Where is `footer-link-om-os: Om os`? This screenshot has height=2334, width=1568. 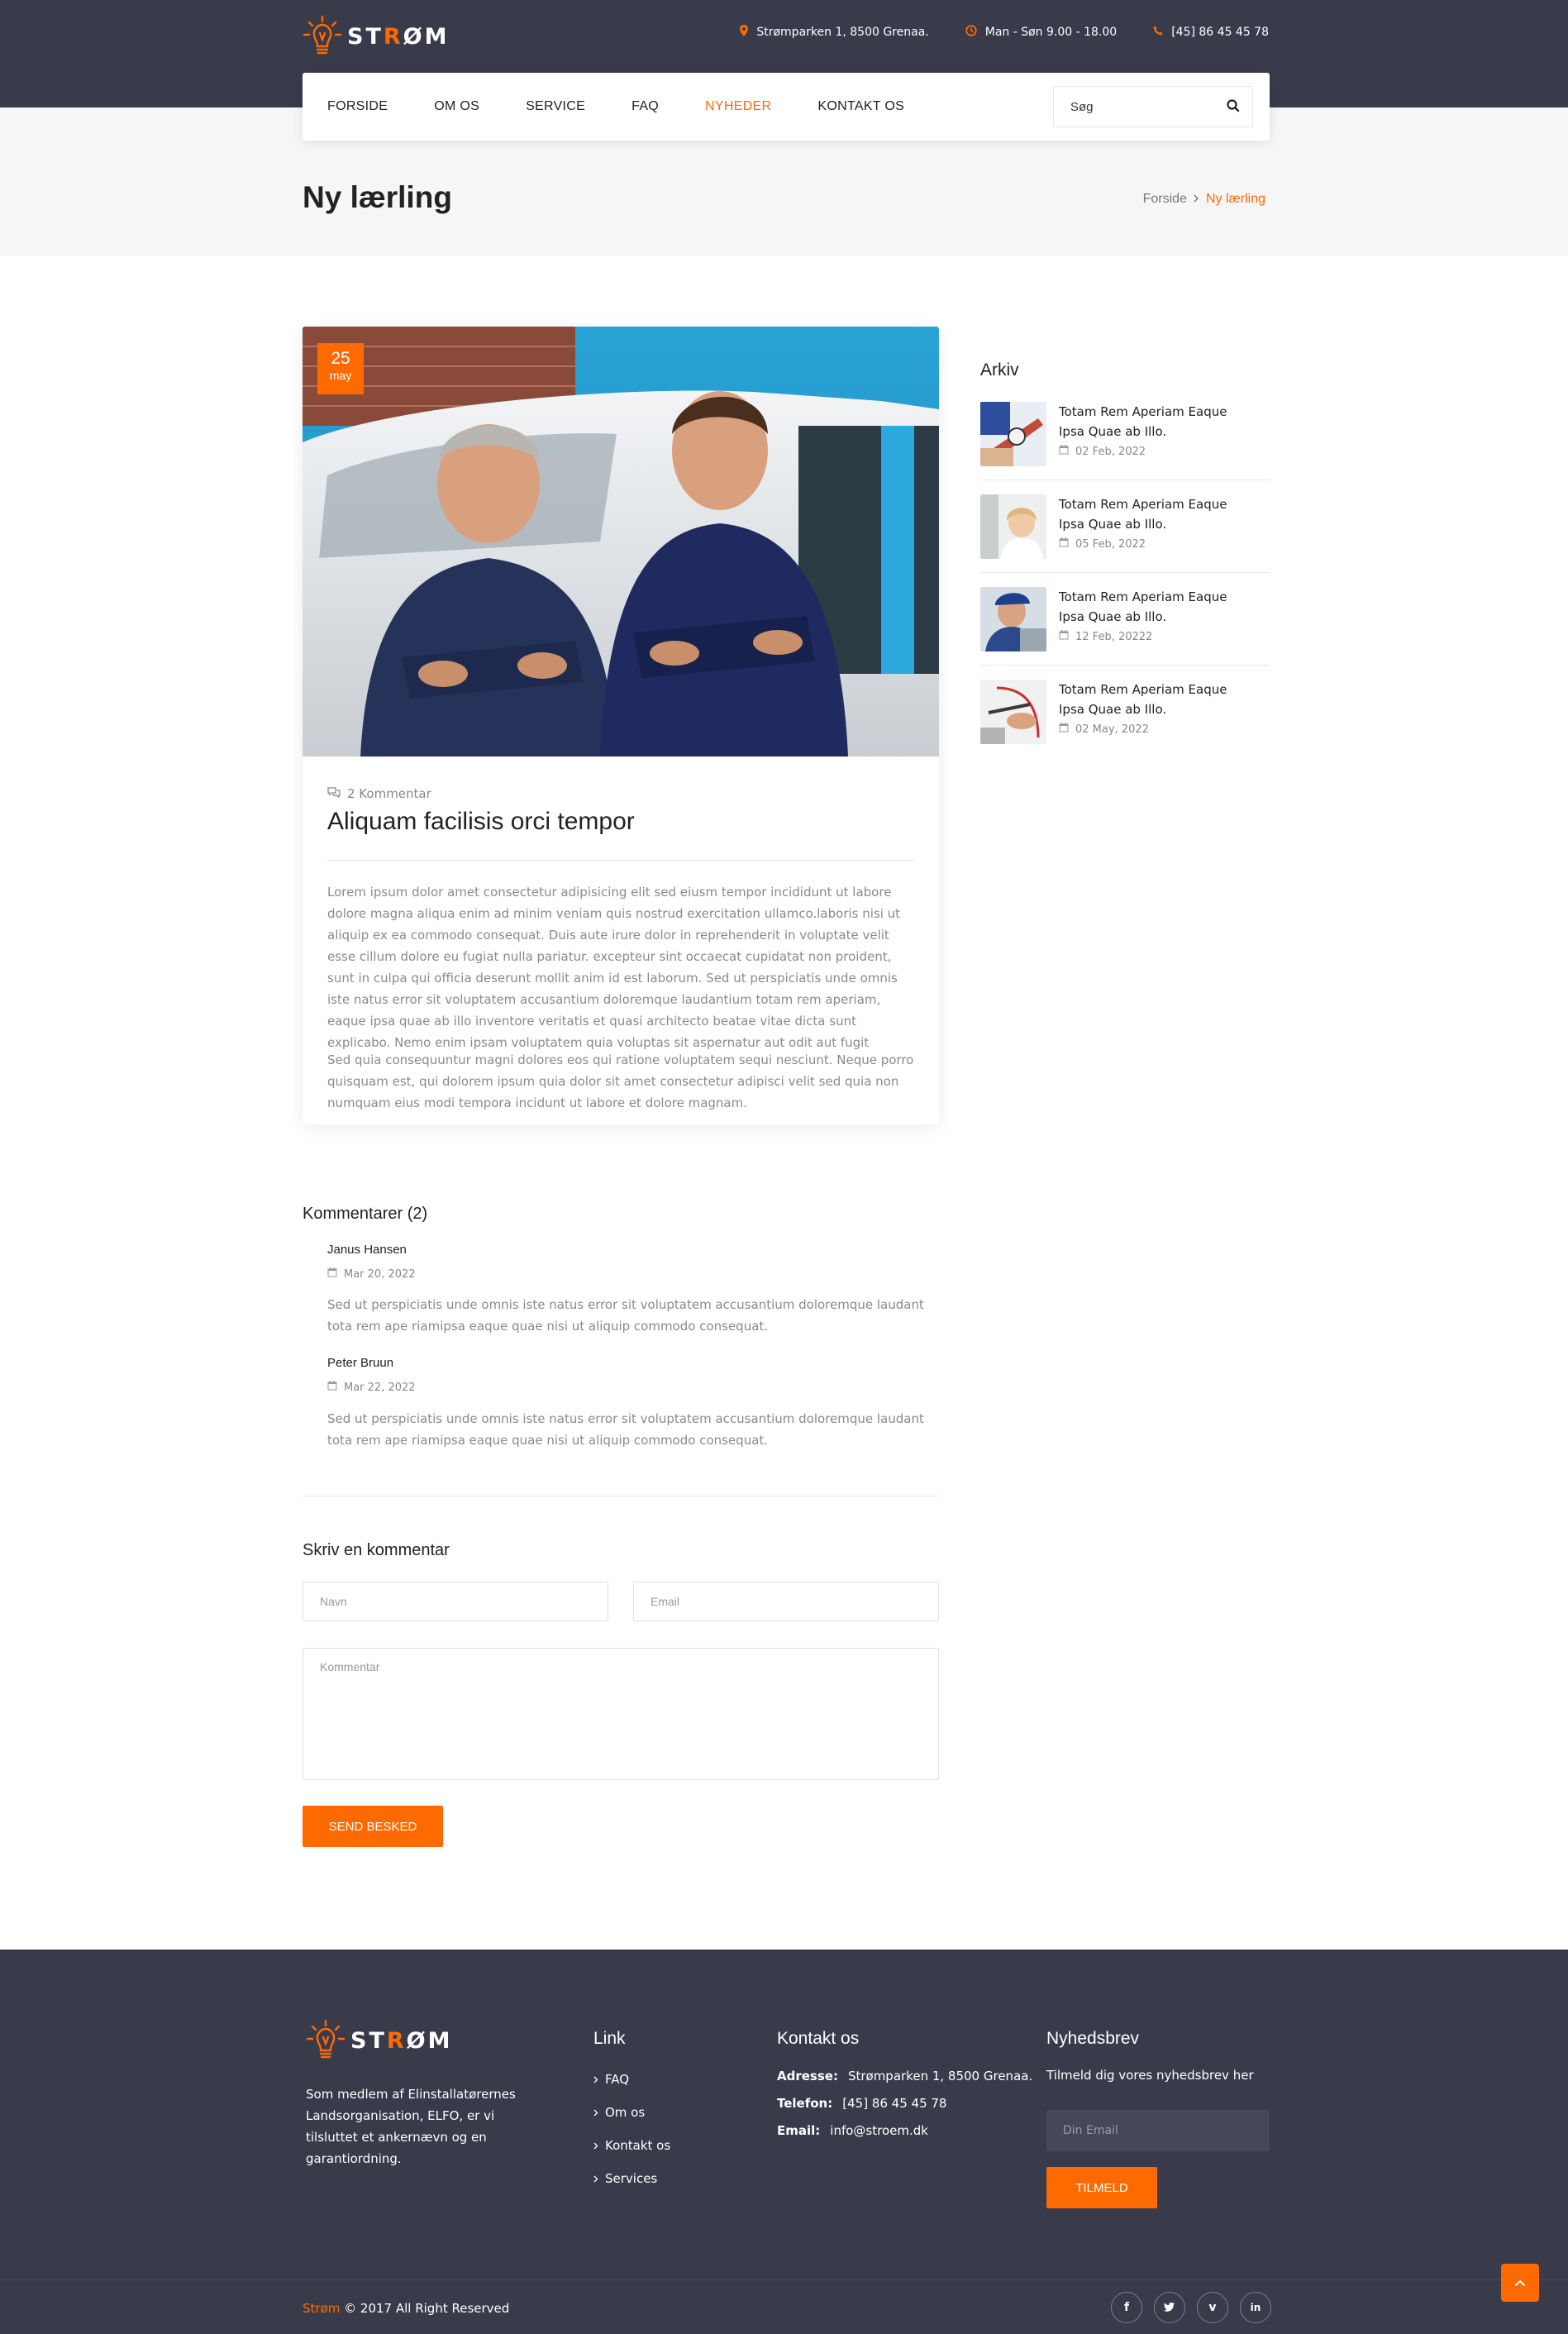
footer-link-om-os: Om os is located at coordinates (619, 2112).